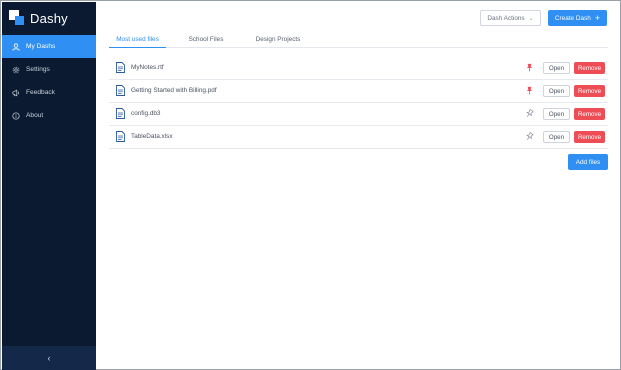  What do you see at coordinates (206, 39) in the screenshot?
I see `tab-school-files: School Files` at bounding box center [206, 39].